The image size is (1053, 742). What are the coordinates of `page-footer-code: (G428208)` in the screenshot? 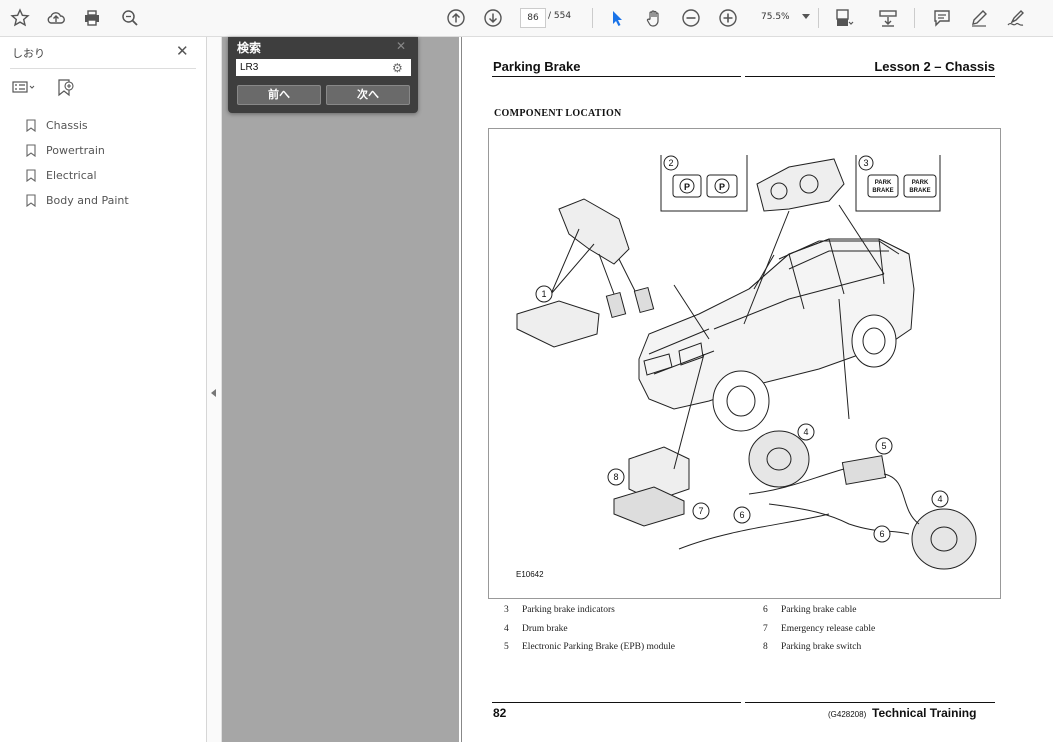 It's located at (847, 714).